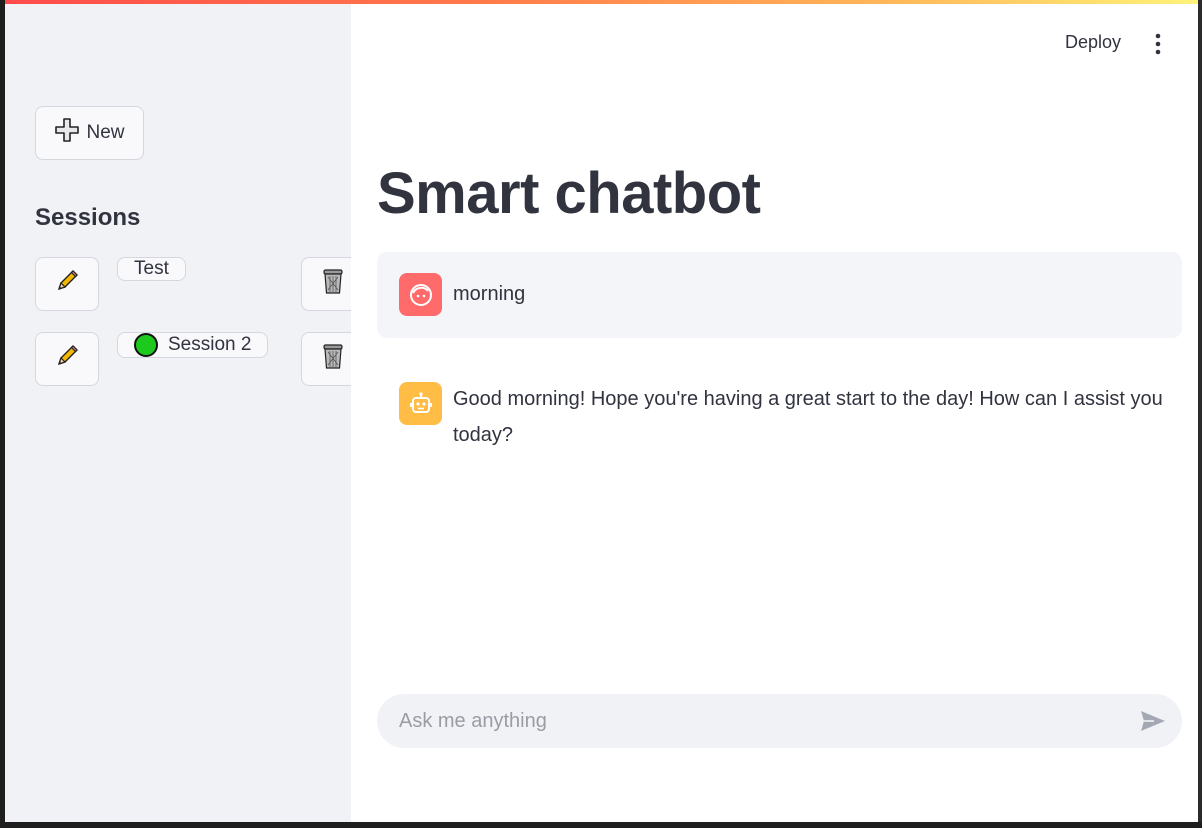 Image resolution: width=1202 pixels, height=828 pixels. I want to click on kebab-menu-icon, so click(1158, 44).